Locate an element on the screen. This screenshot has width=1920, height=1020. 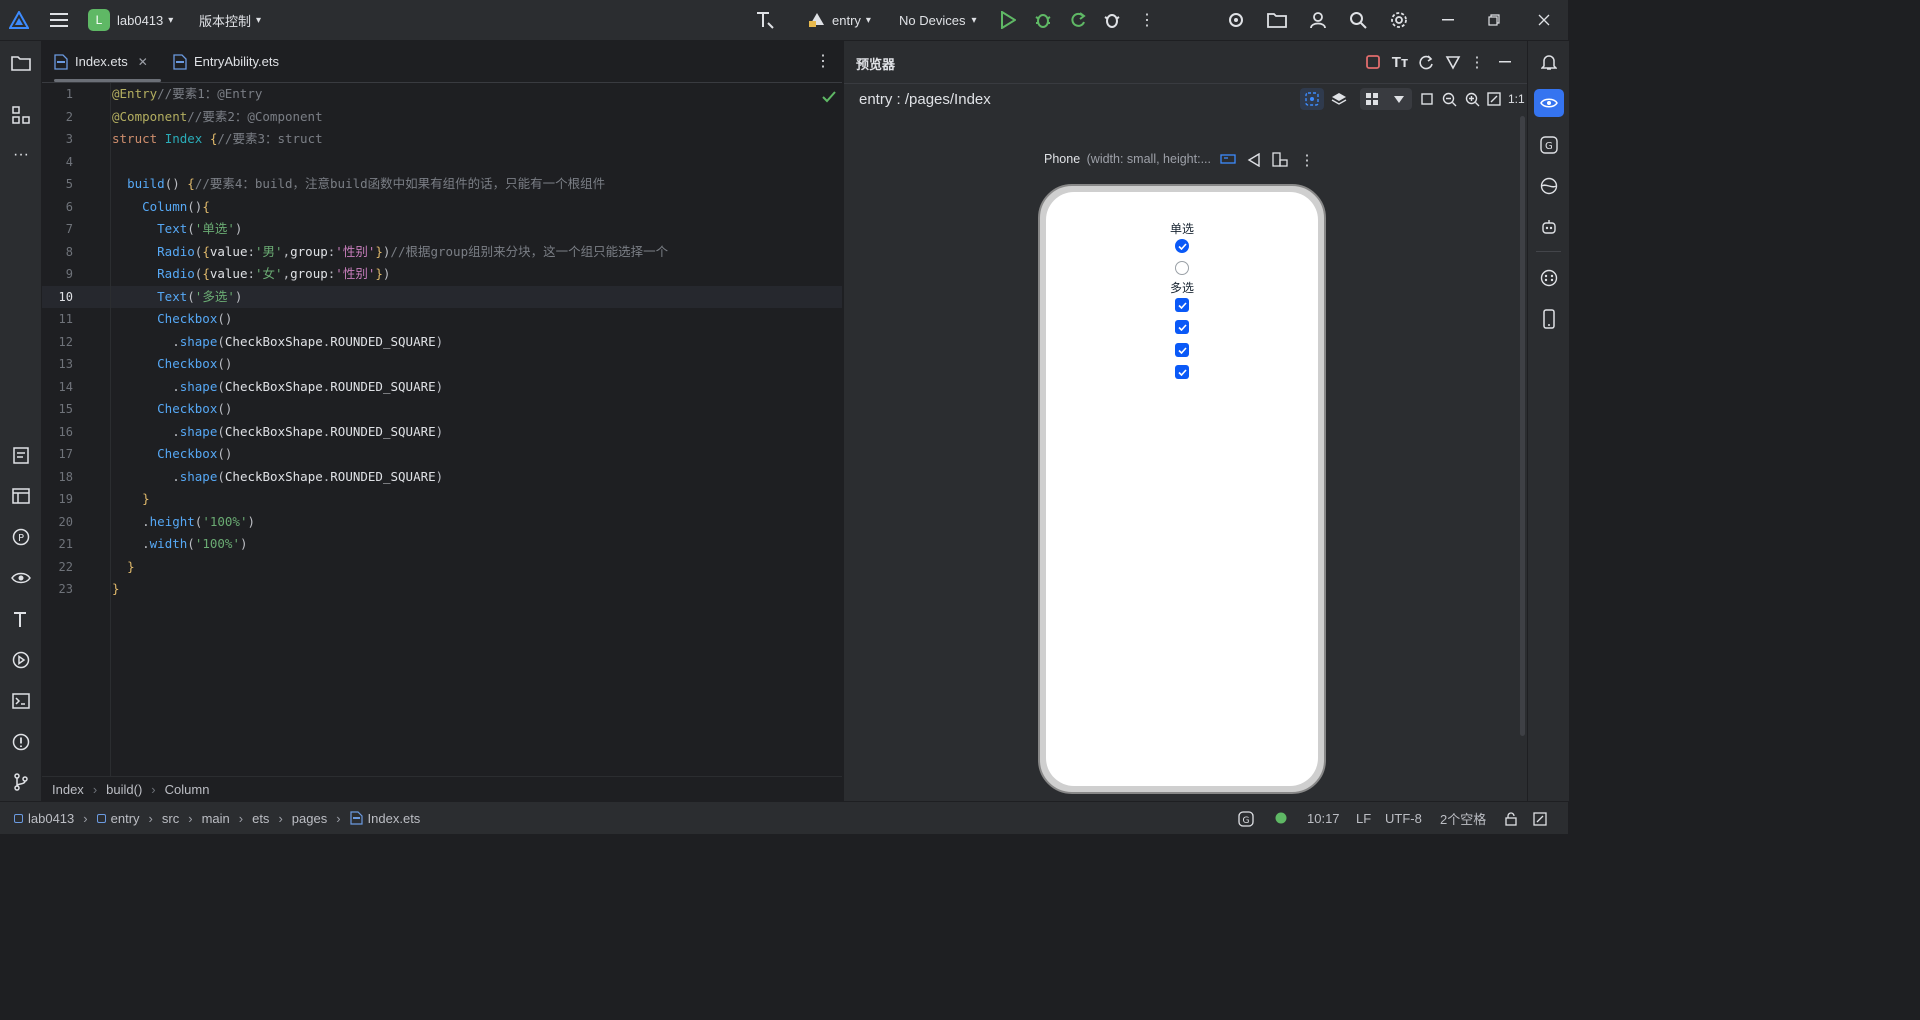
lock-icon is located at coordinates (1511, 819).